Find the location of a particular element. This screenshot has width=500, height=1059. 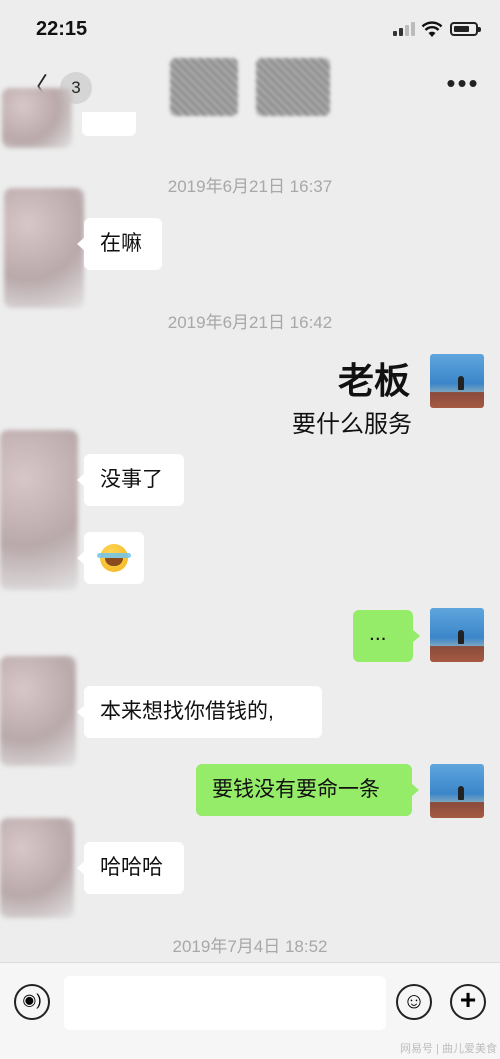

message-bubble-incoming: 哈哈哈 is located at coordinates (130, 868).